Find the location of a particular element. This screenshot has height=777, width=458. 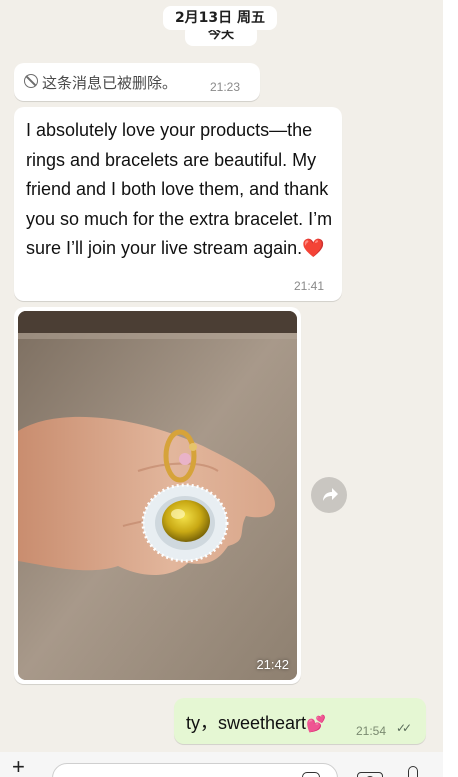

deleted-message-text: 这条消息已被删除。 is located at coordinates (110, 83).